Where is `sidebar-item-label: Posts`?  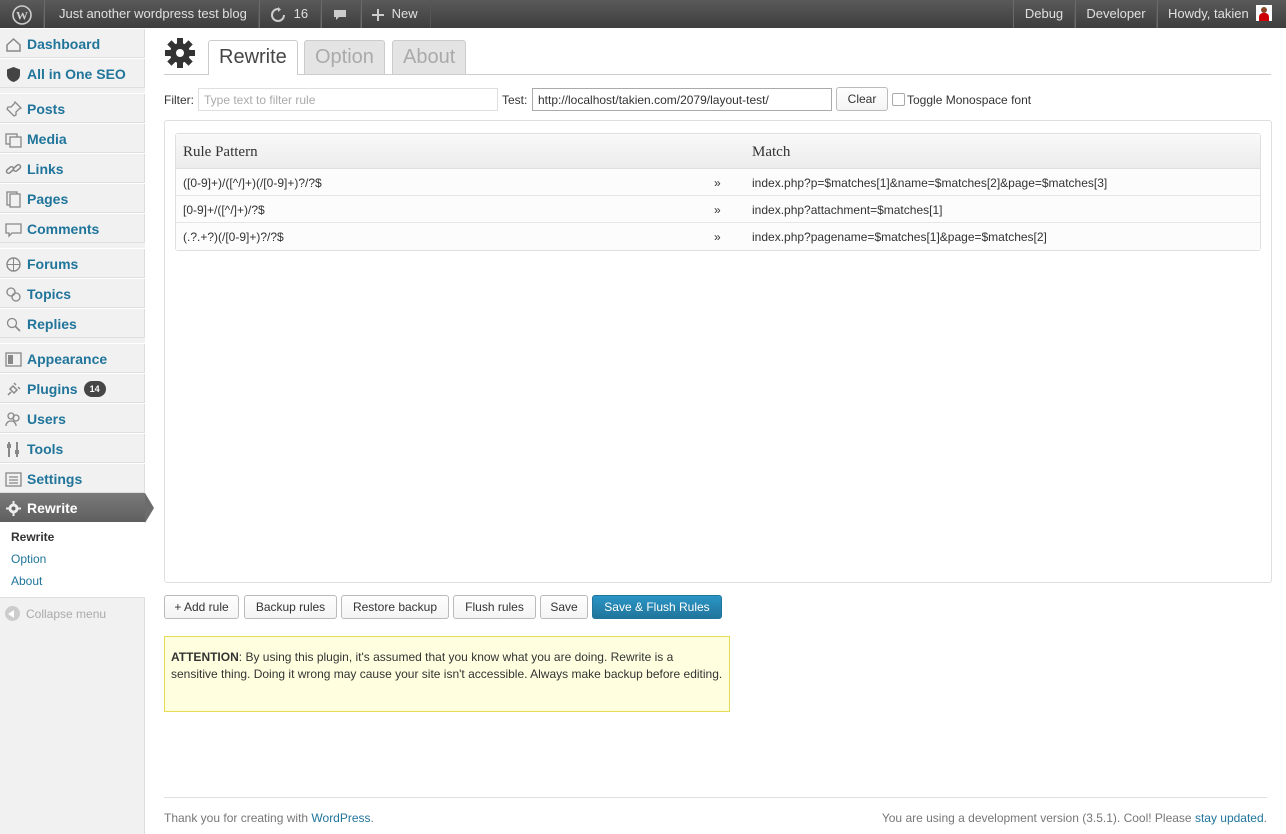
sidebar-item-label: Posts is located at coordinates (46, 109).